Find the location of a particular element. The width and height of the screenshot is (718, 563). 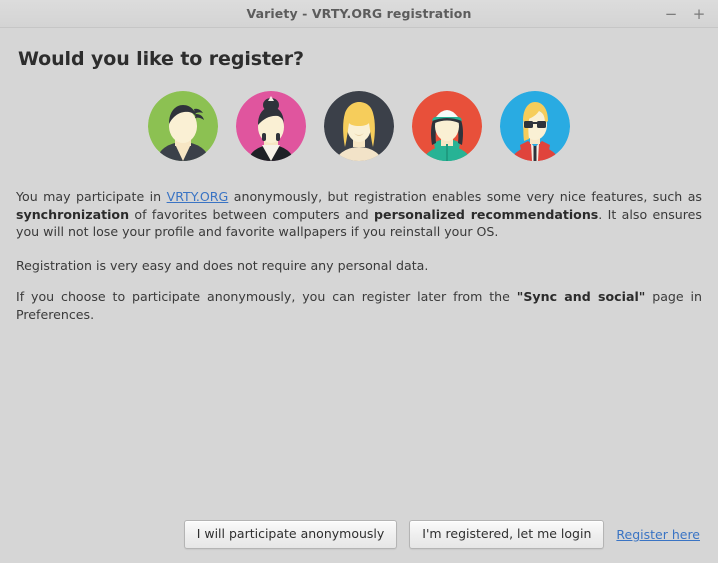

p1-seg1: You may participate in is located at coordinates (91, 196).